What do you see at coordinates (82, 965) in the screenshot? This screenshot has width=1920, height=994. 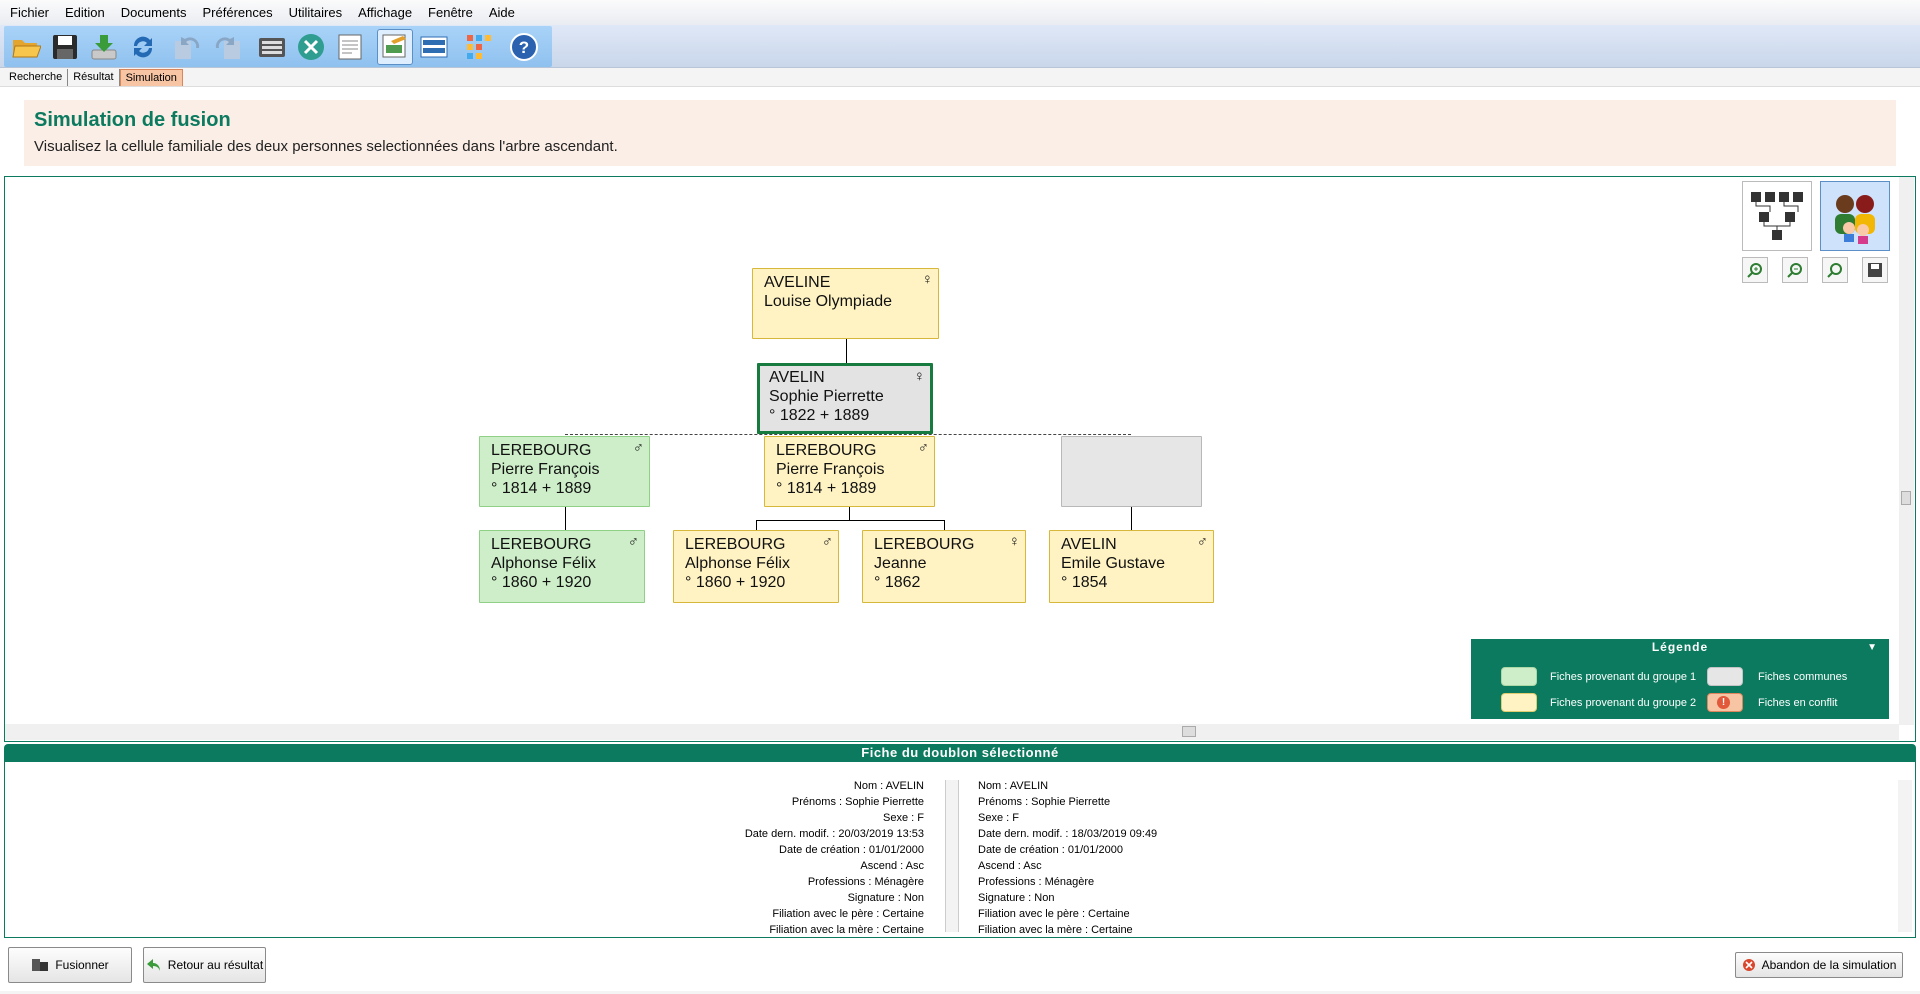 I see `merge-button-label: Fusionner` at bounding box center [82, 965].